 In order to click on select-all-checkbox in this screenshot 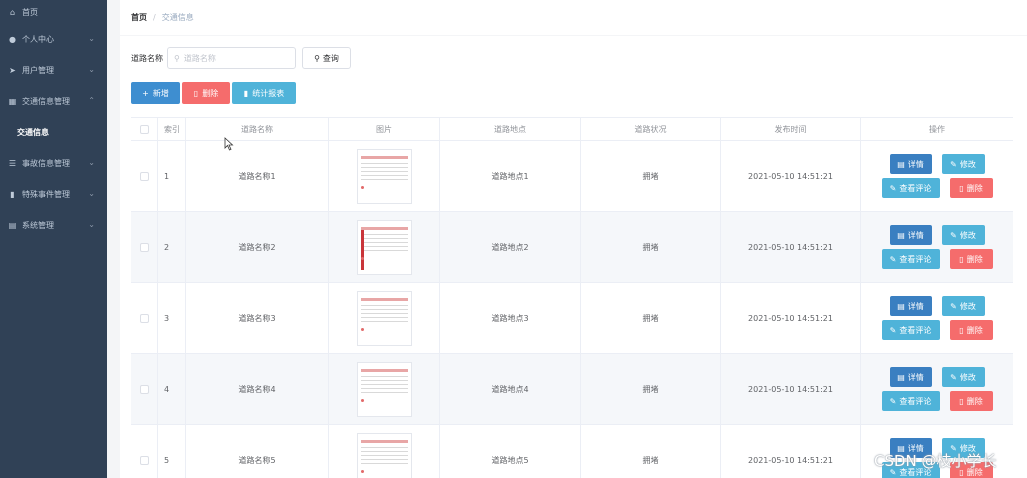, I will do `click(144, 129)`.